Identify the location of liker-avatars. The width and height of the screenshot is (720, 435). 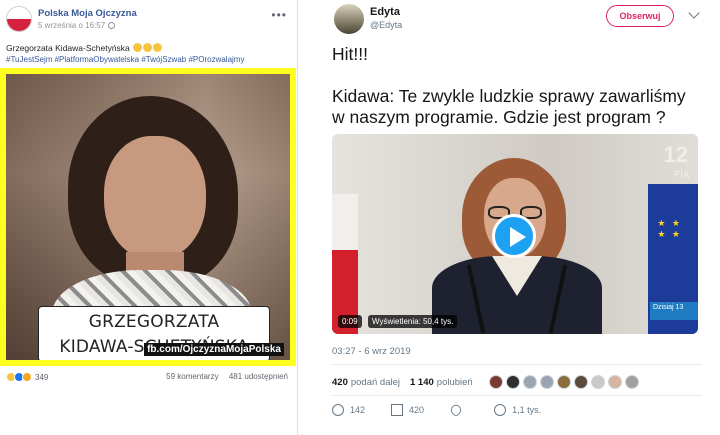
(565, 382).